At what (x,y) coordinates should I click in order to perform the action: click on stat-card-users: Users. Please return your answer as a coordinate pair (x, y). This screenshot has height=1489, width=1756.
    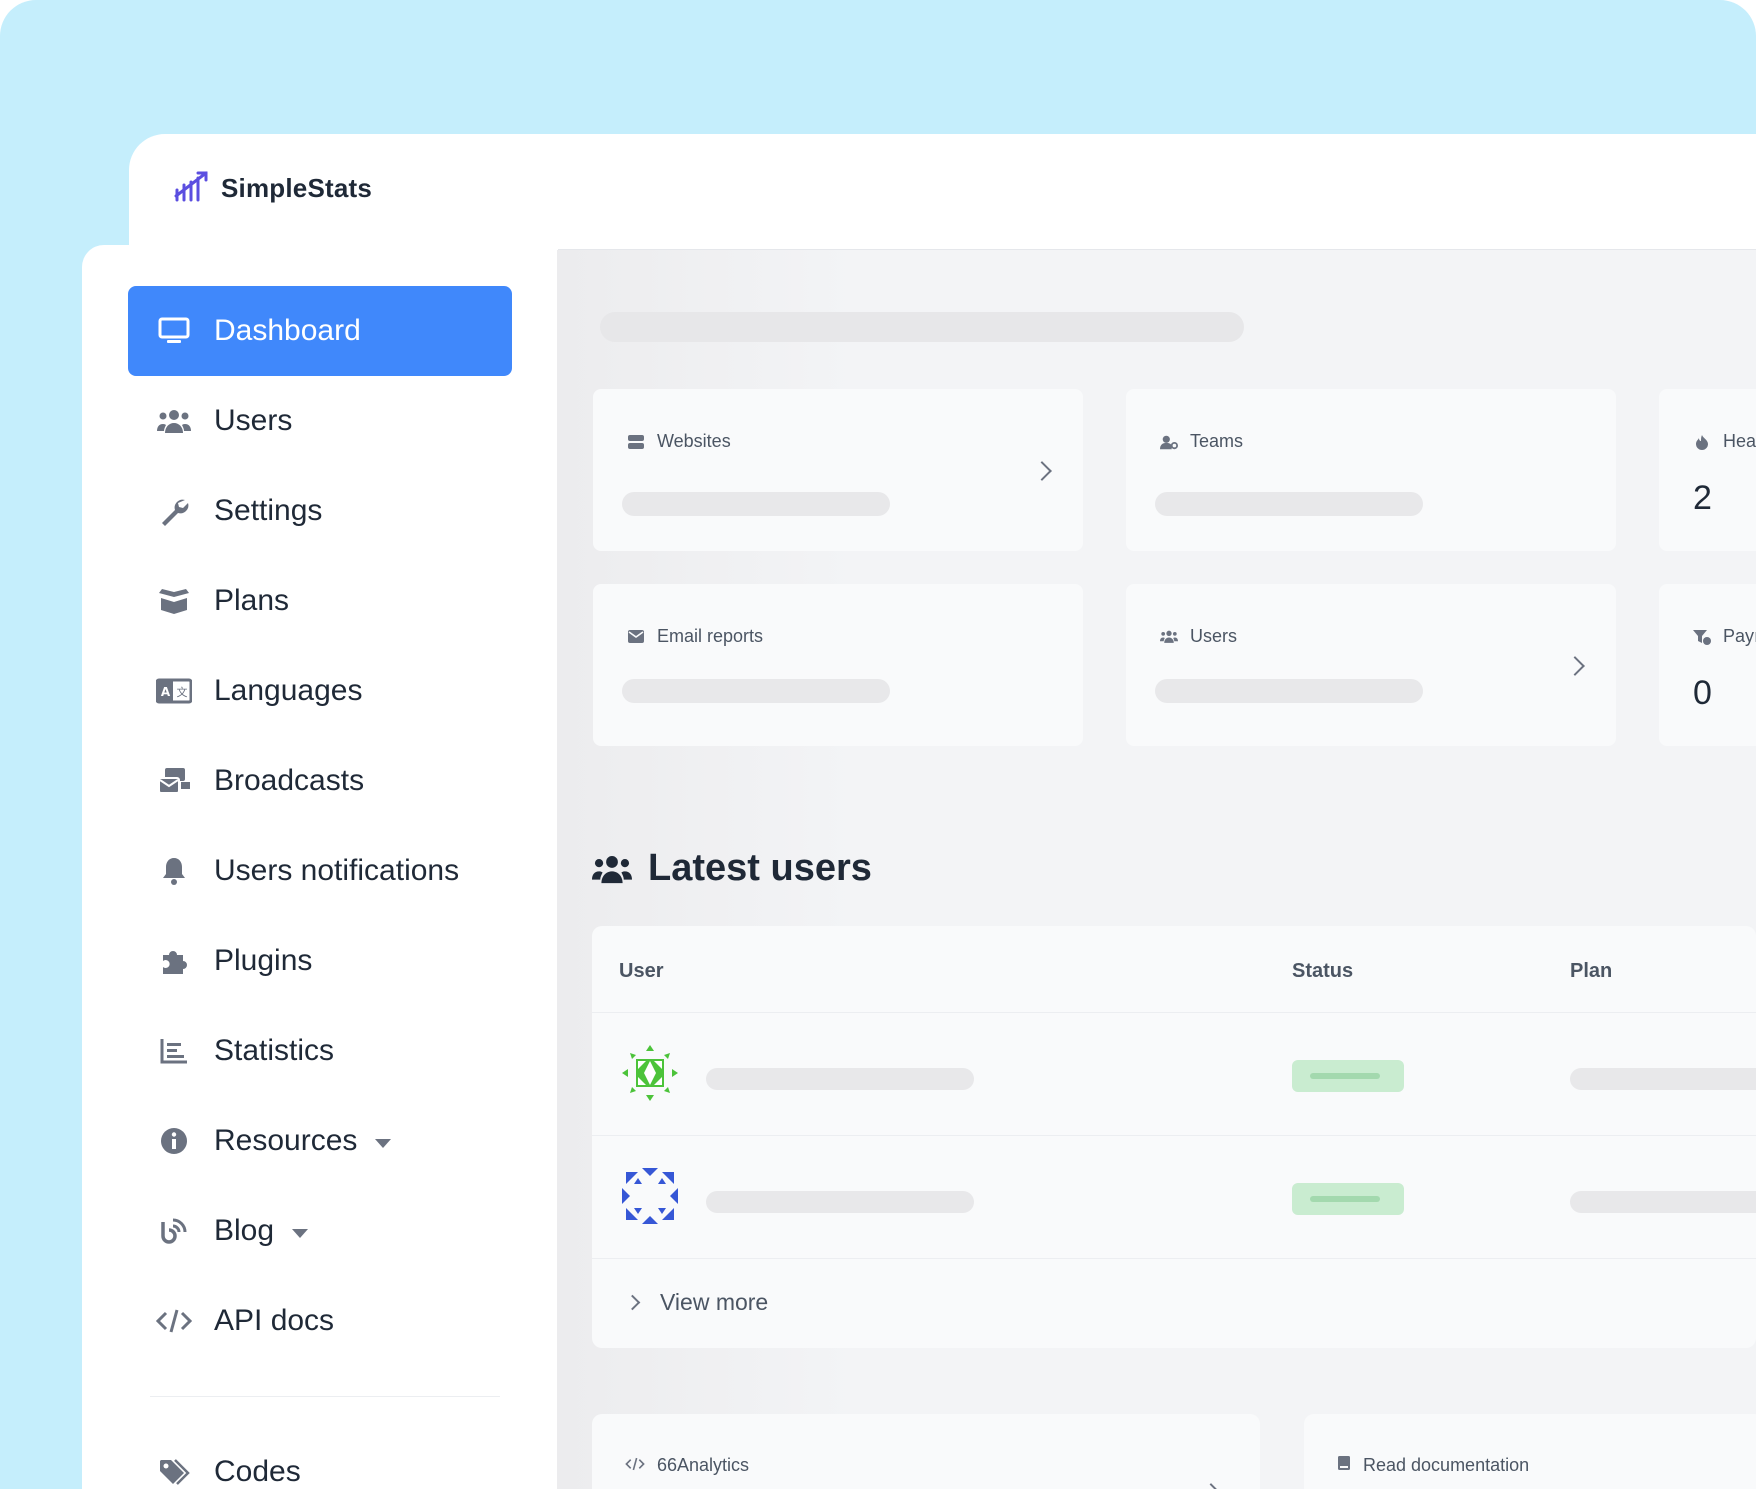
    Looking at the image, I should click on (1371, 665).